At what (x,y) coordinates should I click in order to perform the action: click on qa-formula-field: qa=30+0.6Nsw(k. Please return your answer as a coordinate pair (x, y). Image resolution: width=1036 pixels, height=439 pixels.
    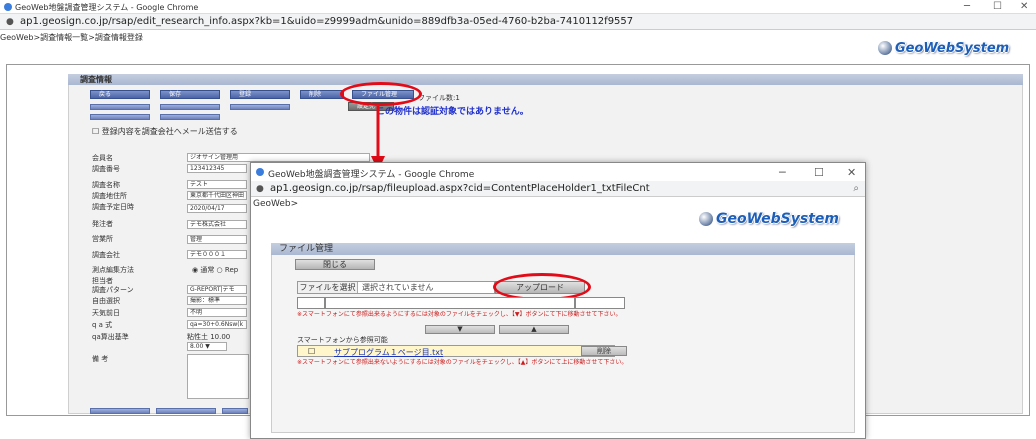
    Looking at the image, I should click on (217, 324).